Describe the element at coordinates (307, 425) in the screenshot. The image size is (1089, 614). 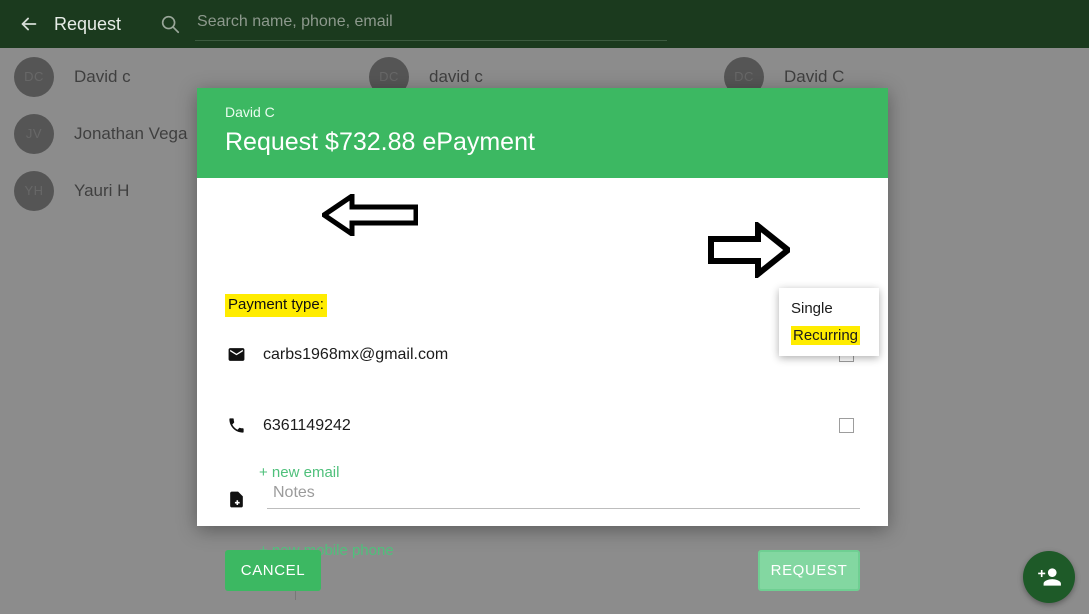
I see `phone-value: 6361149242` at that location.